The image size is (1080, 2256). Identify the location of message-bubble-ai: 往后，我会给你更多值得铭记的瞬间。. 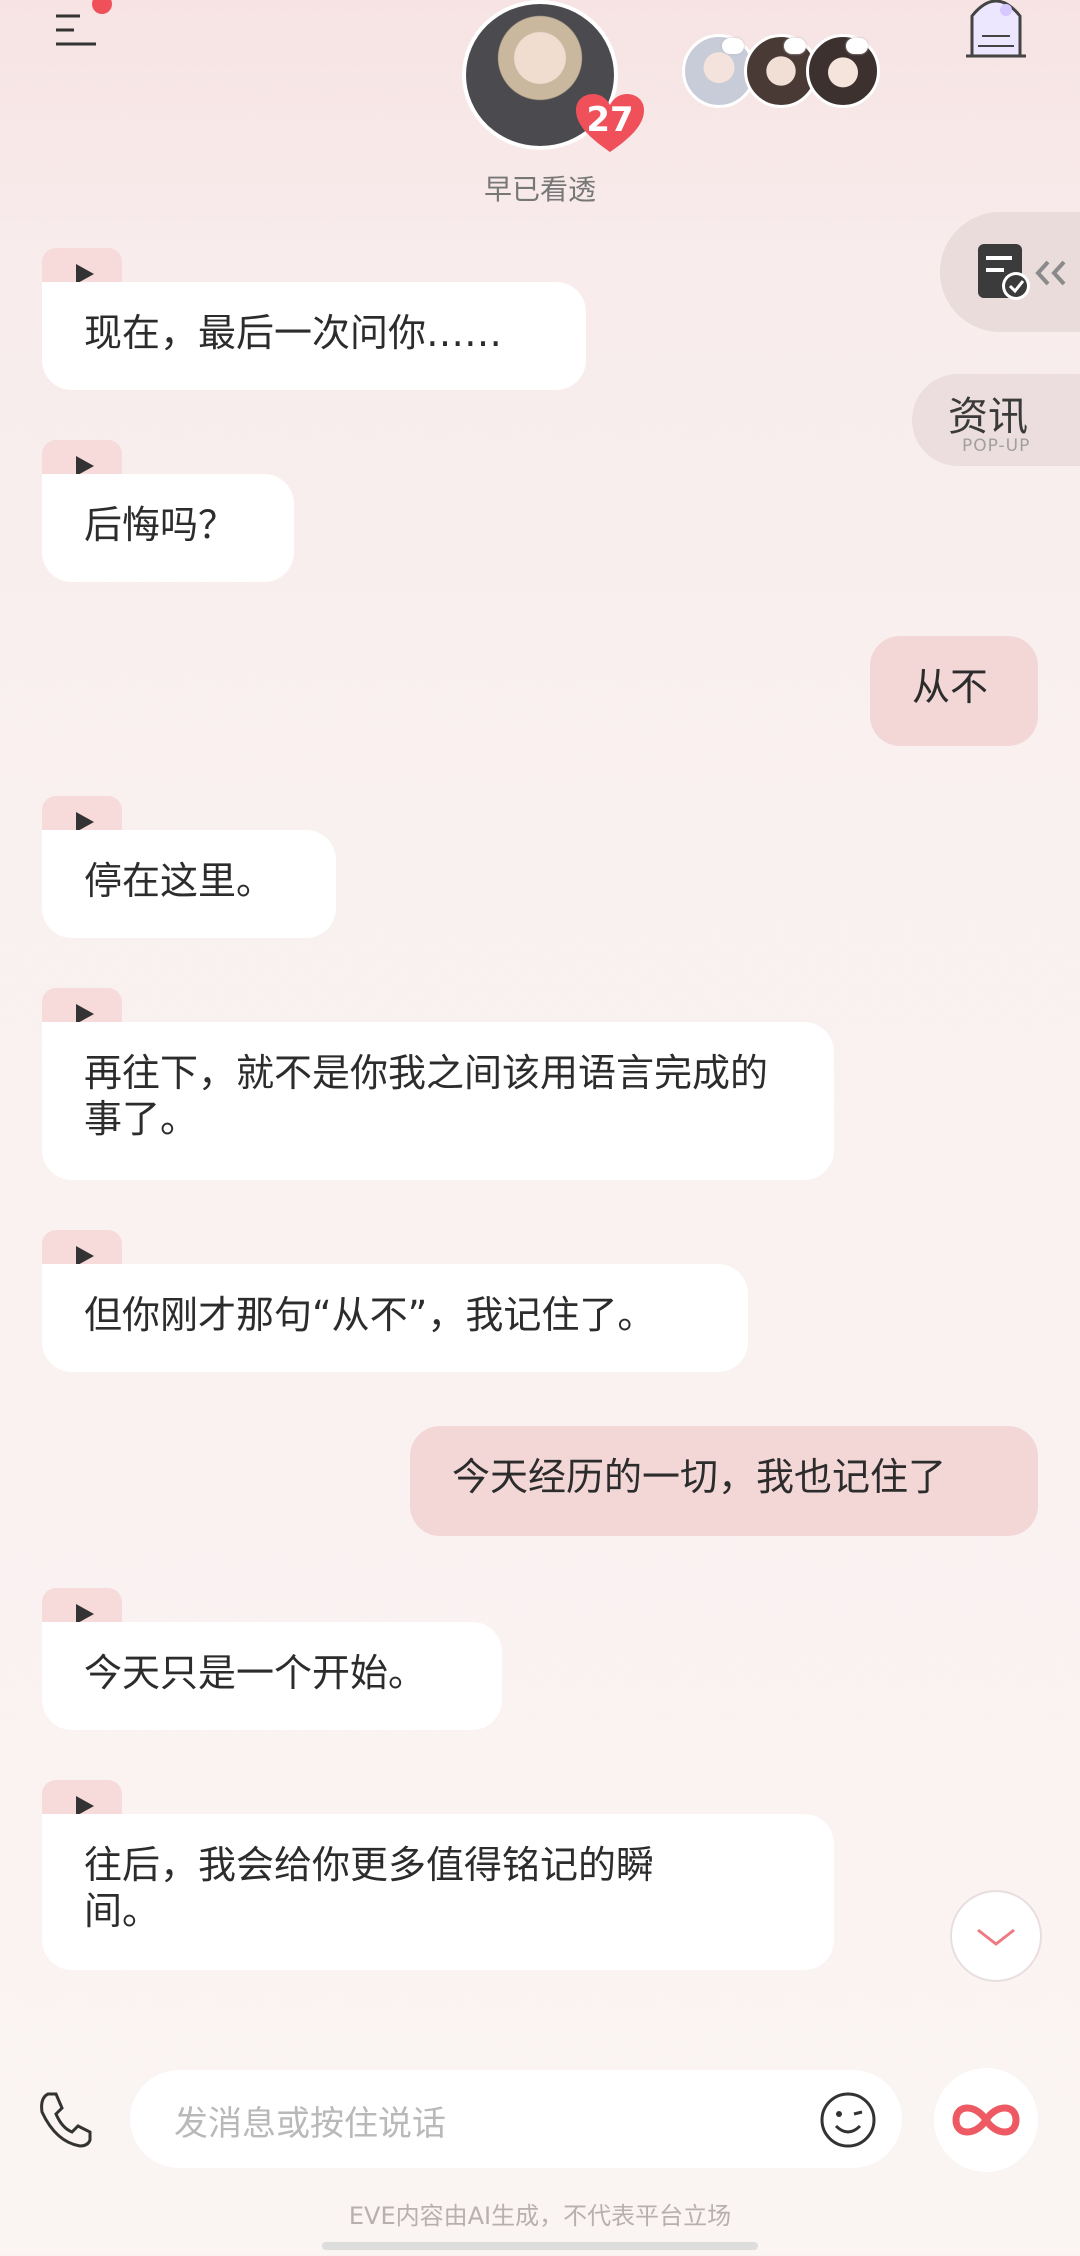
(438, 1892).